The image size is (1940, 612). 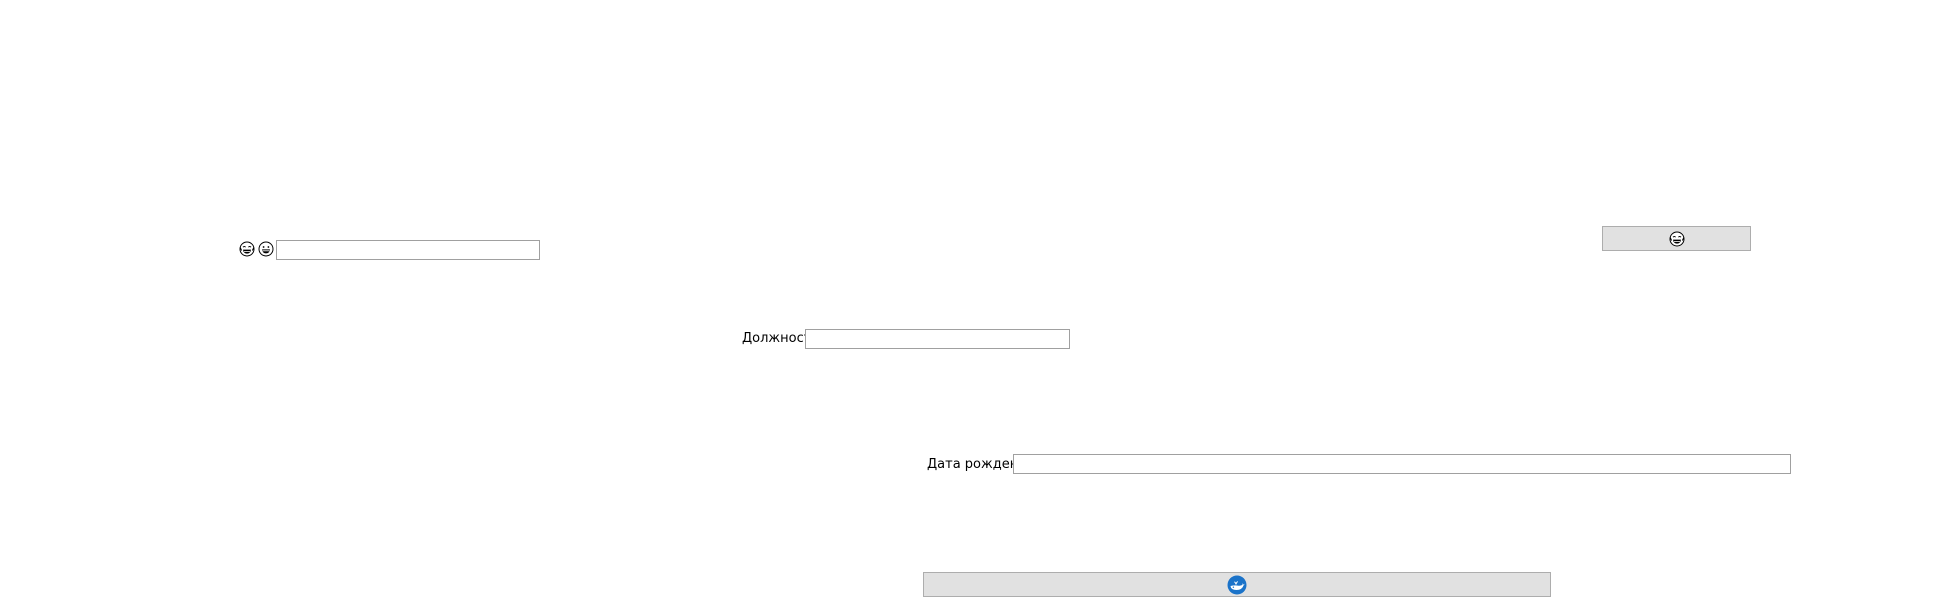 I want to click on emoji-button, so click(x=1676, y=238).